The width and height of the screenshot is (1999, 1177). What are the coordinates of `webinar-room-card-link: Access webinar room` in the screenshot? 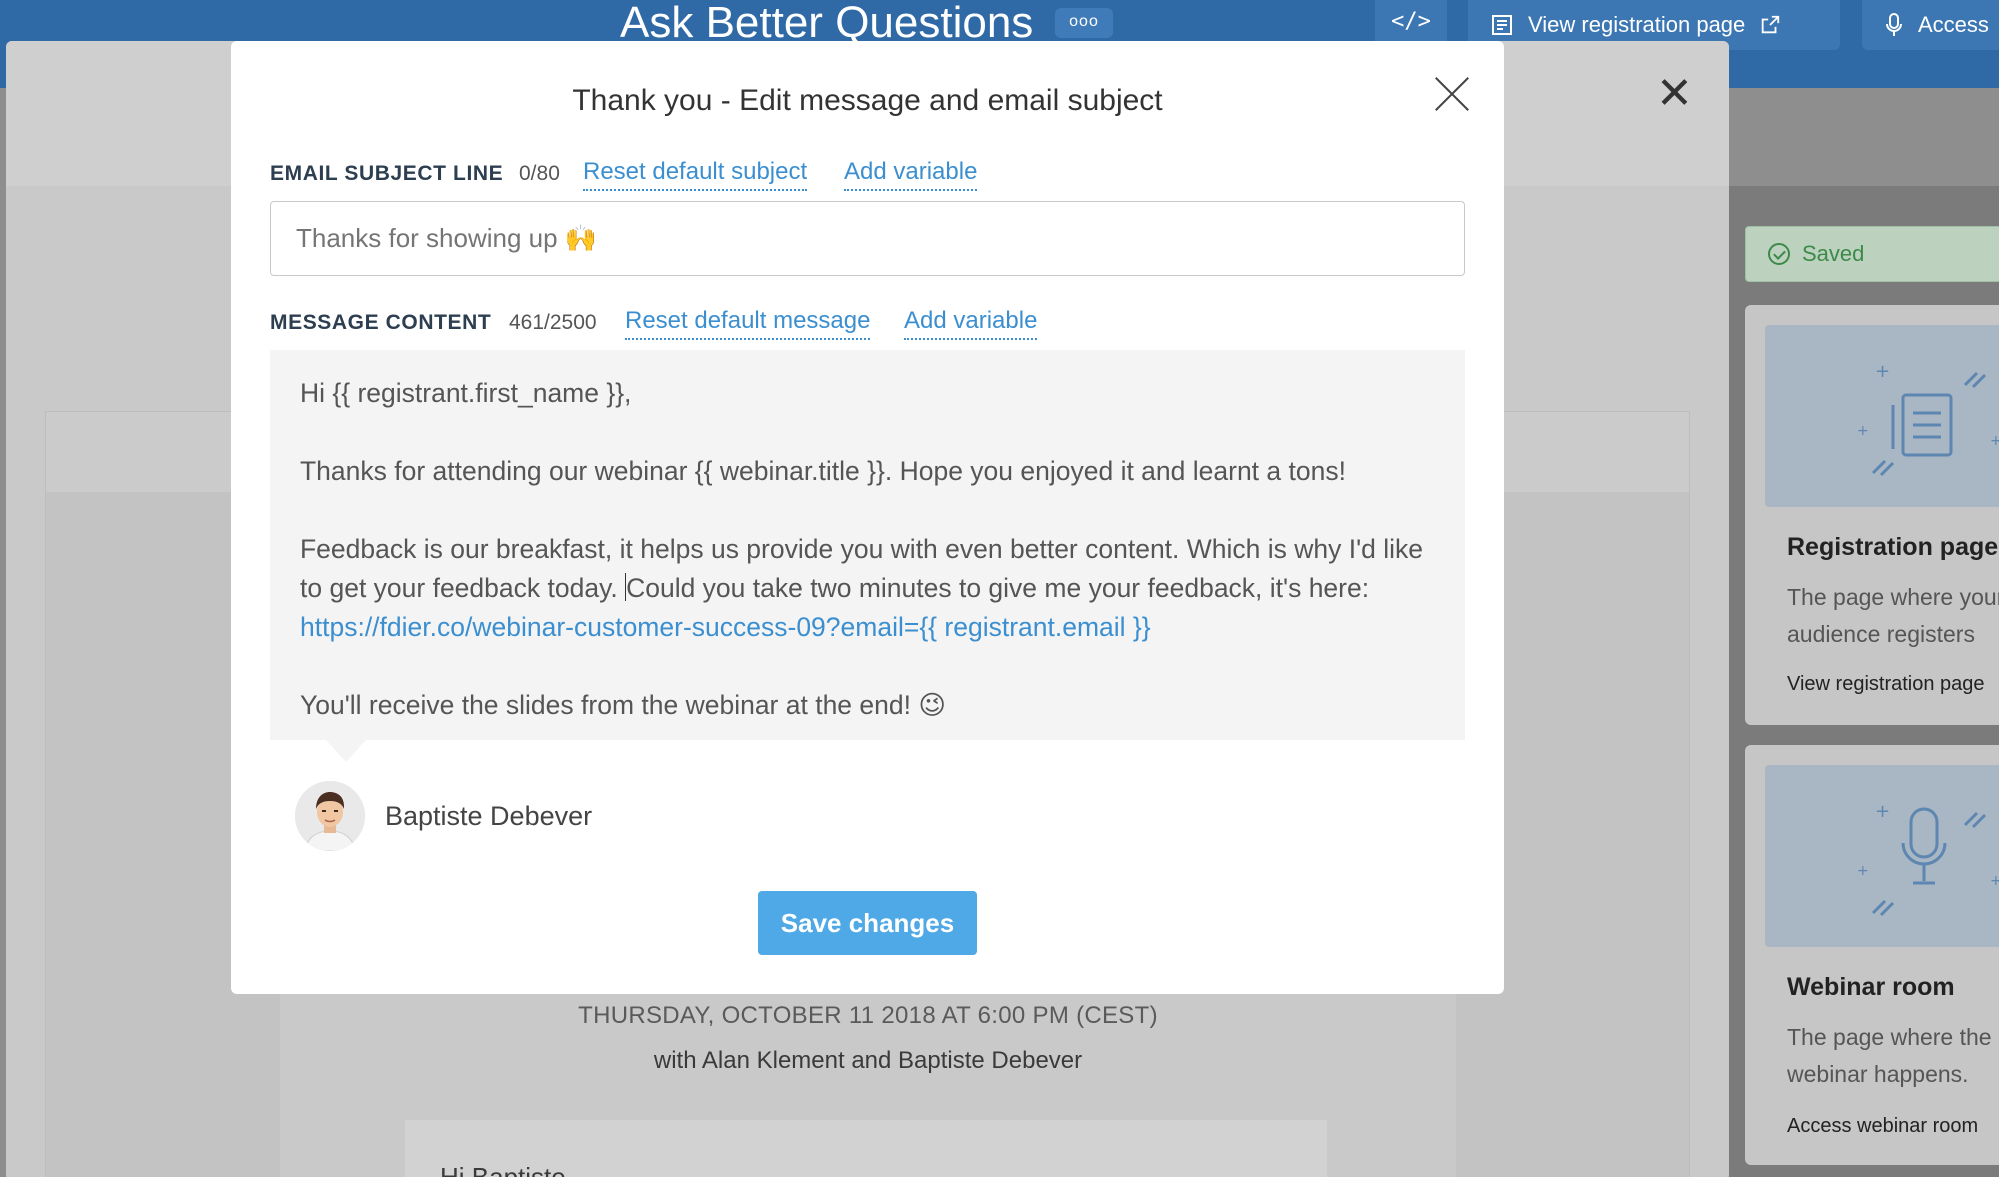 It's located at (1882, 1126).